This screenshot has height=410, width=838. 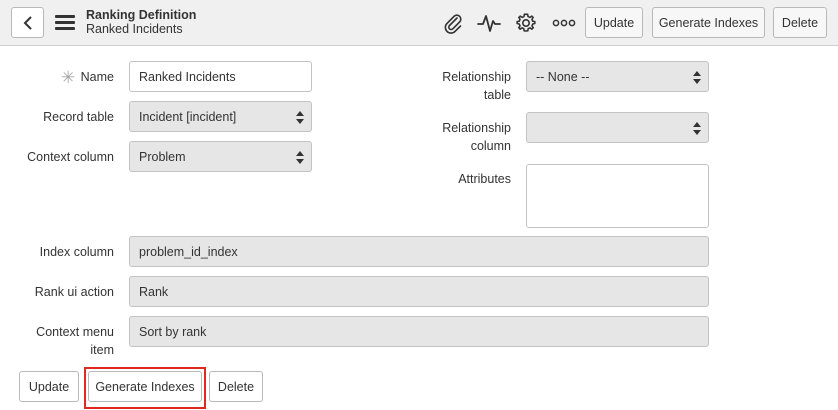 I want to click on relationship-column-select, so click(x=617, y=127).